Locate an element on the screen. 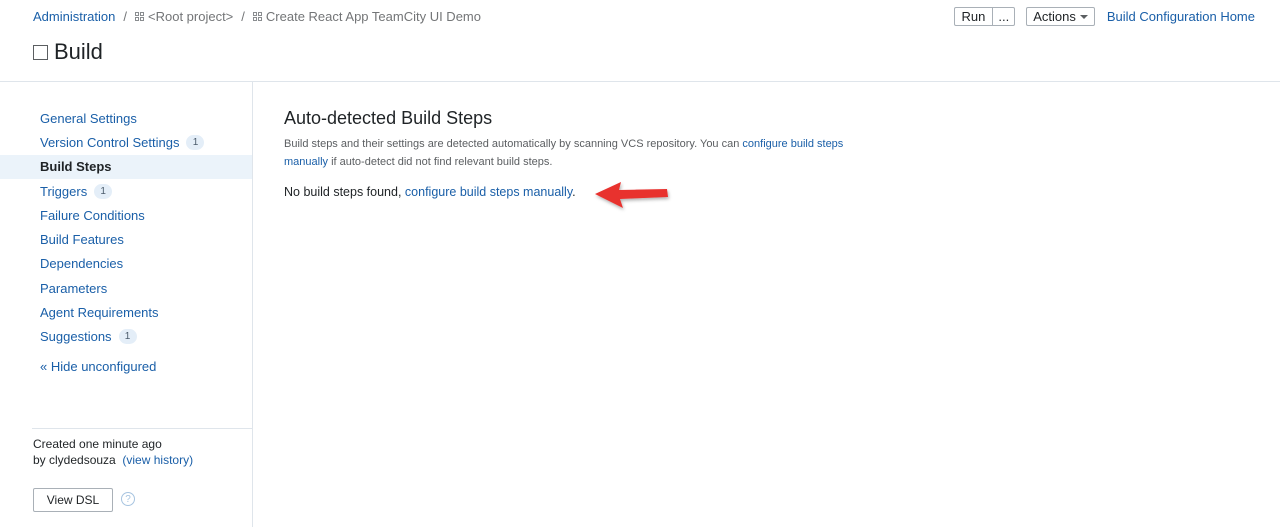 The width and height of the screenshot is (1280, 527). sidebar-item-dependencies: Dependencies is located at coordinates (126, 264).